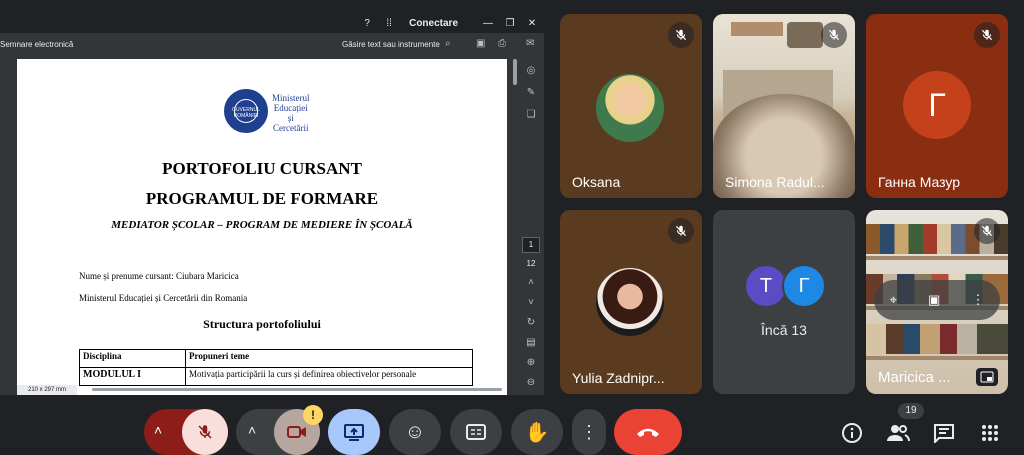  What do you see at coordinates (262, 198) in the screenshot?
I see `doc-title-program: PROGRAMUL DE FORMARE` at bounding box center [262, 198].